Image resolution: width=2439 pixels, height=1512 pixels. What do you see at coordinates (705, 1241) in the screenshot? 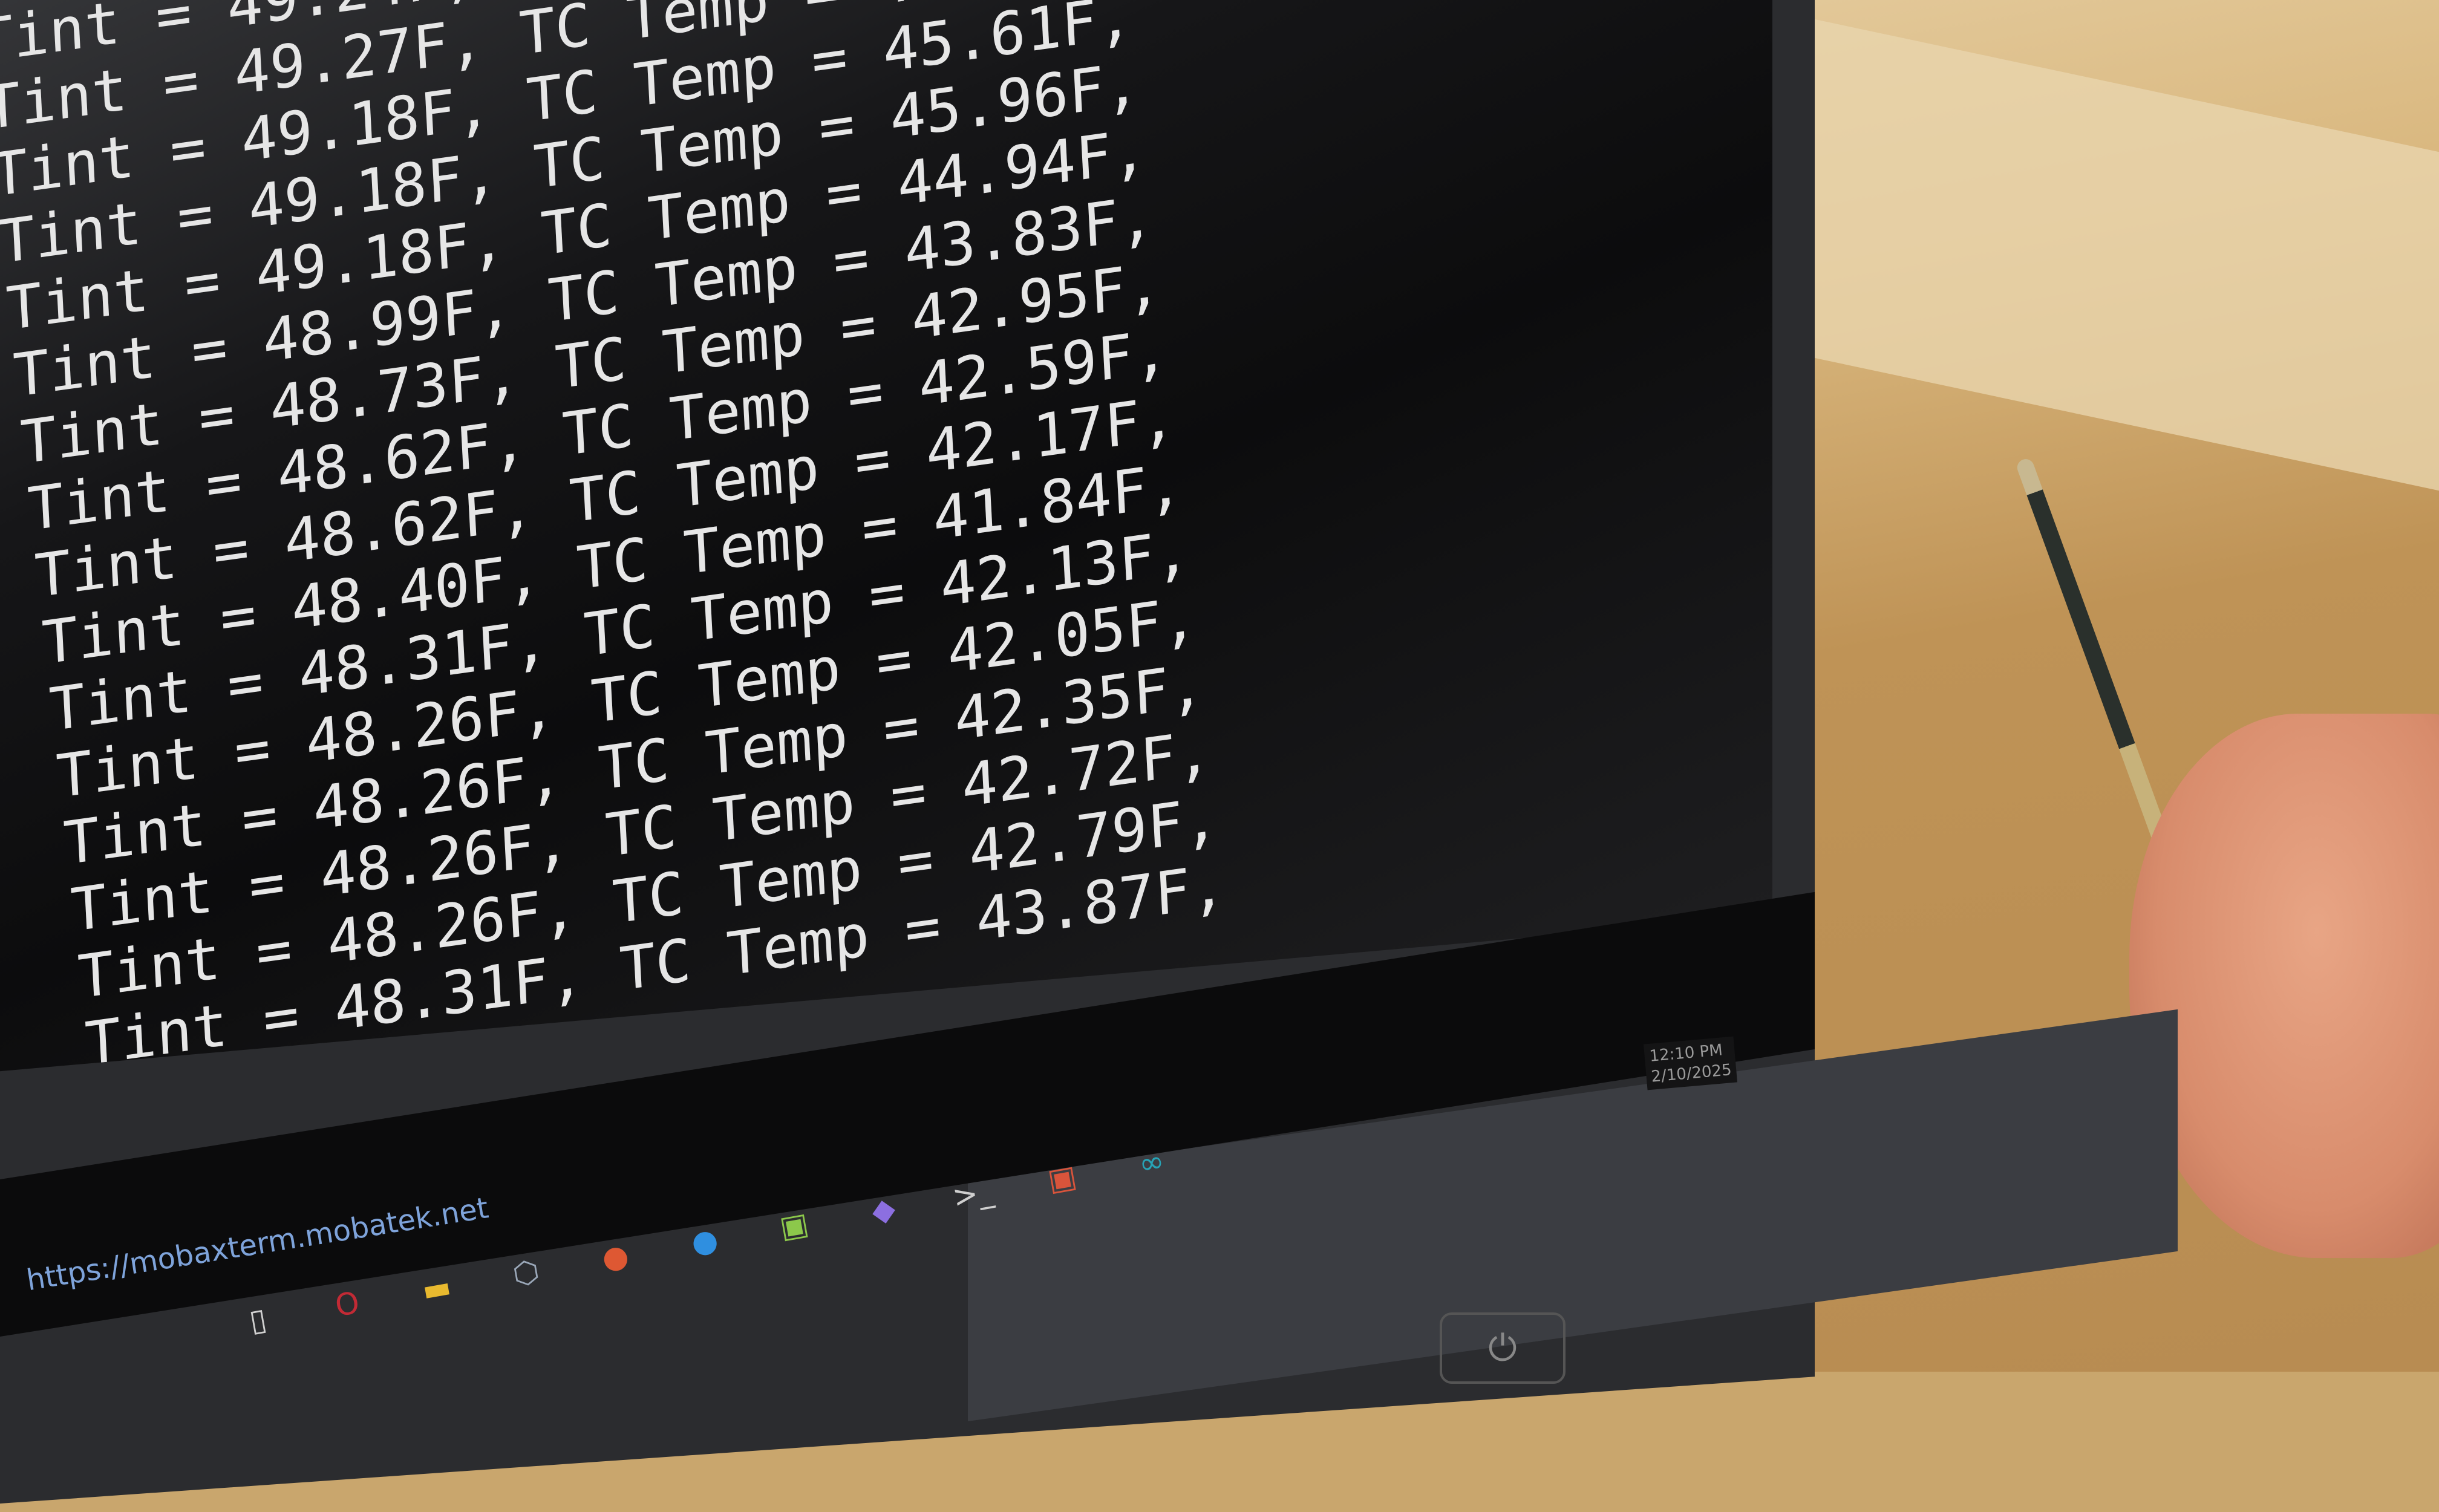
I see `firefox-icon: ●` at bounding box center [705, 1241].